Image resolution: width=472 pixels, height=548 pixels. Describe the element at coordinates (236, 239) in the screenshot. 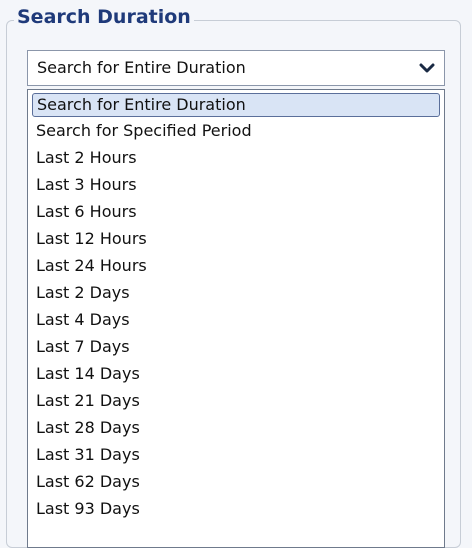

I see `option-last-12-hours: Last 12 Hours` at that location.